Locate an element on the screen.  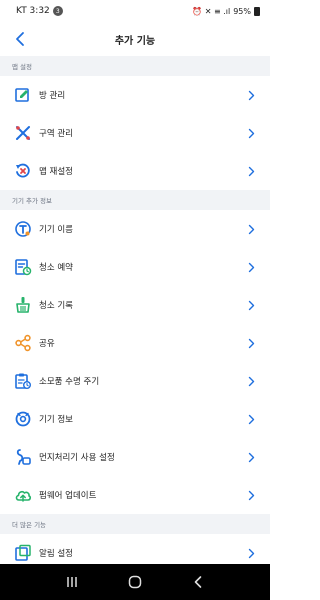
room-edit-icon is located at coordinates (23, 95).